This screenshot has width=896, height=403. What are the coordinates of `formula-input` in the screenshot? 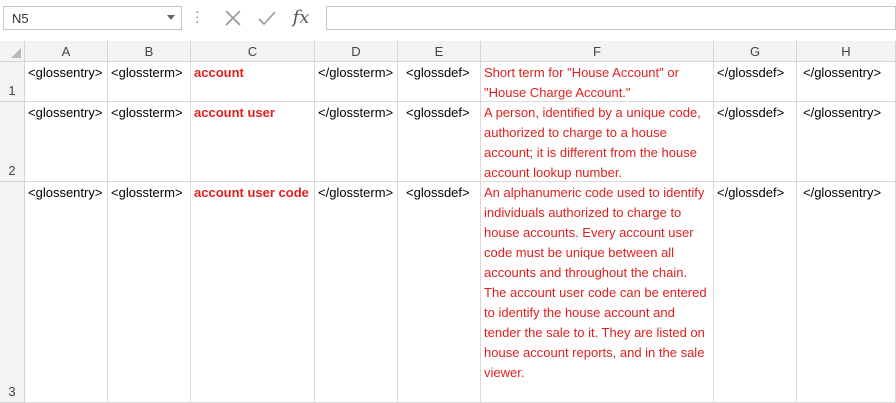 It's located at (611, 18).